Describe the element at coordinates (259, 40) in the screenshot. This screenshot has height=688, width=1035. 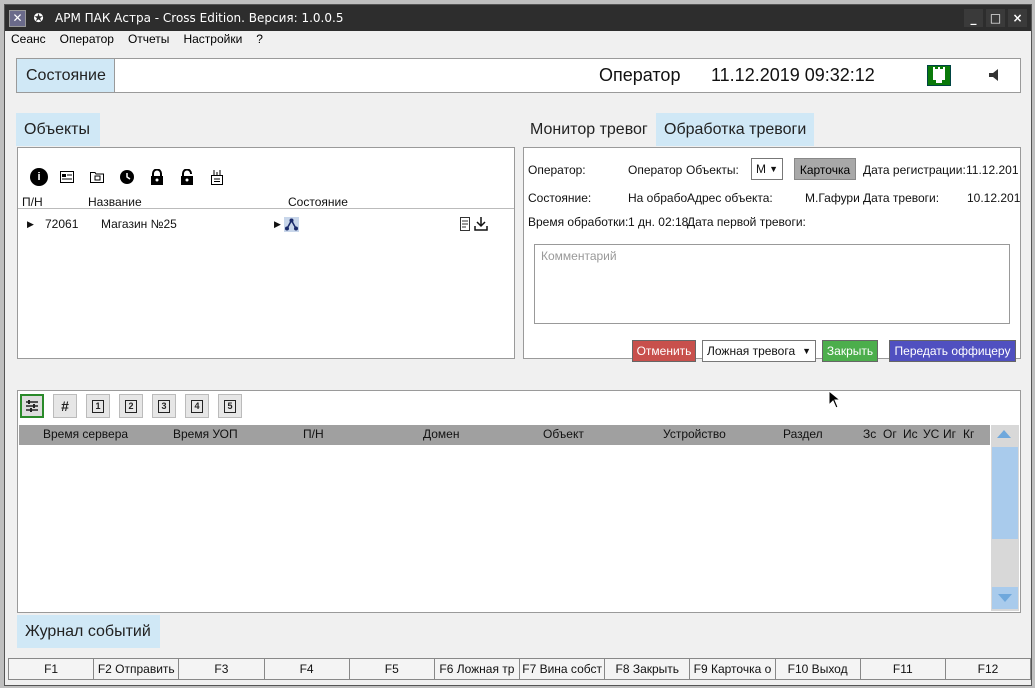
I see `menu-help: ?` at that location.